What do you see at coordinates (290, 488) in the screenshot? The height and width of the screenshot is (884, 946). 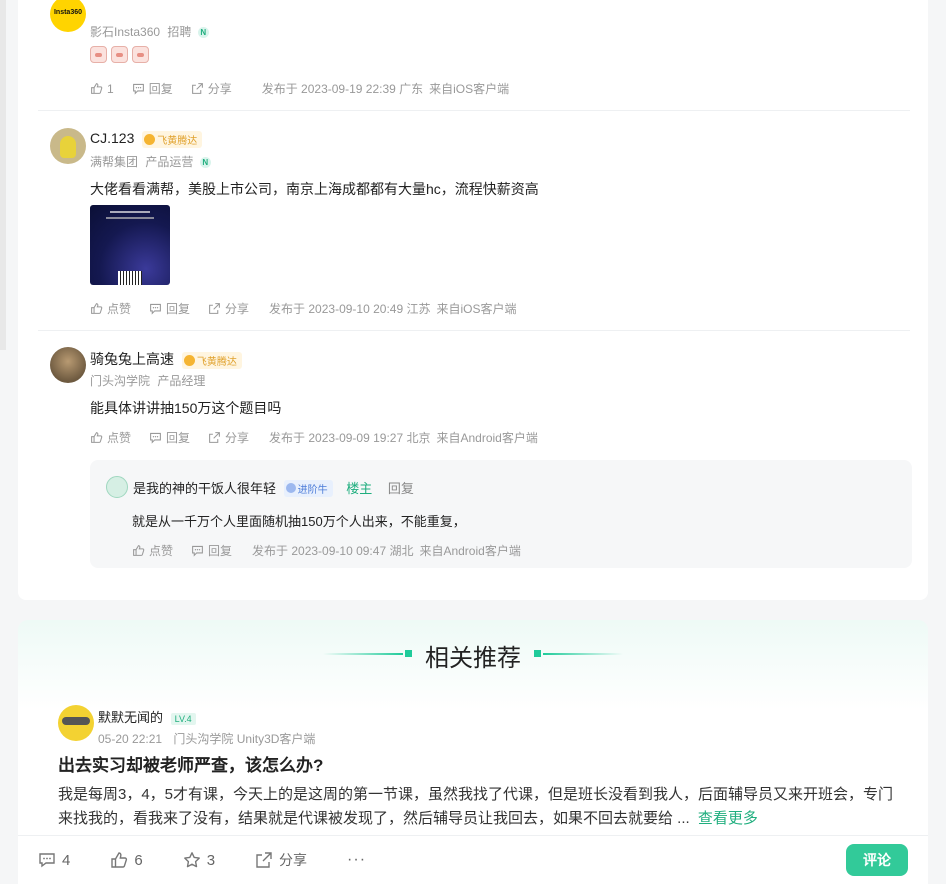 I see `level-icon` at bounding box center [290, 488].